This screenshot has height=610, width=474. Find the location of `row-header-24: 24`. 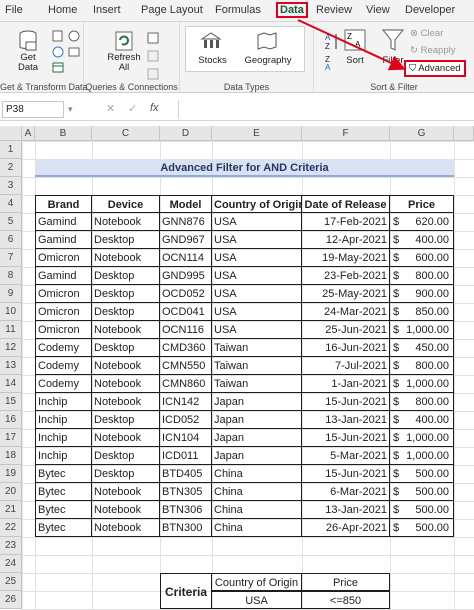

row-header-24: 24 is located at coordinates (11, 564).